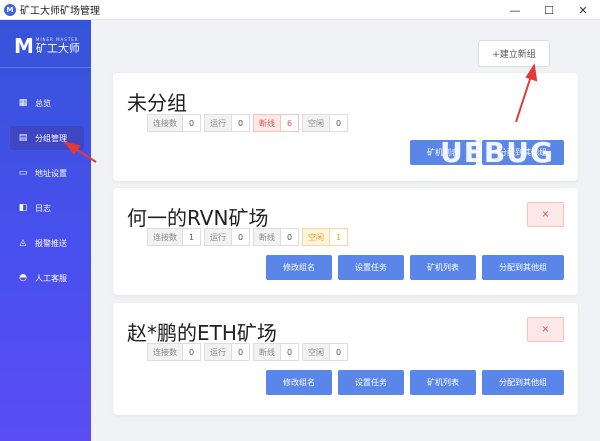 The width and height of the screenshot is (600, 441). I want to click on sidebar-item-overview: ▦ 总览, so click(47, 103).